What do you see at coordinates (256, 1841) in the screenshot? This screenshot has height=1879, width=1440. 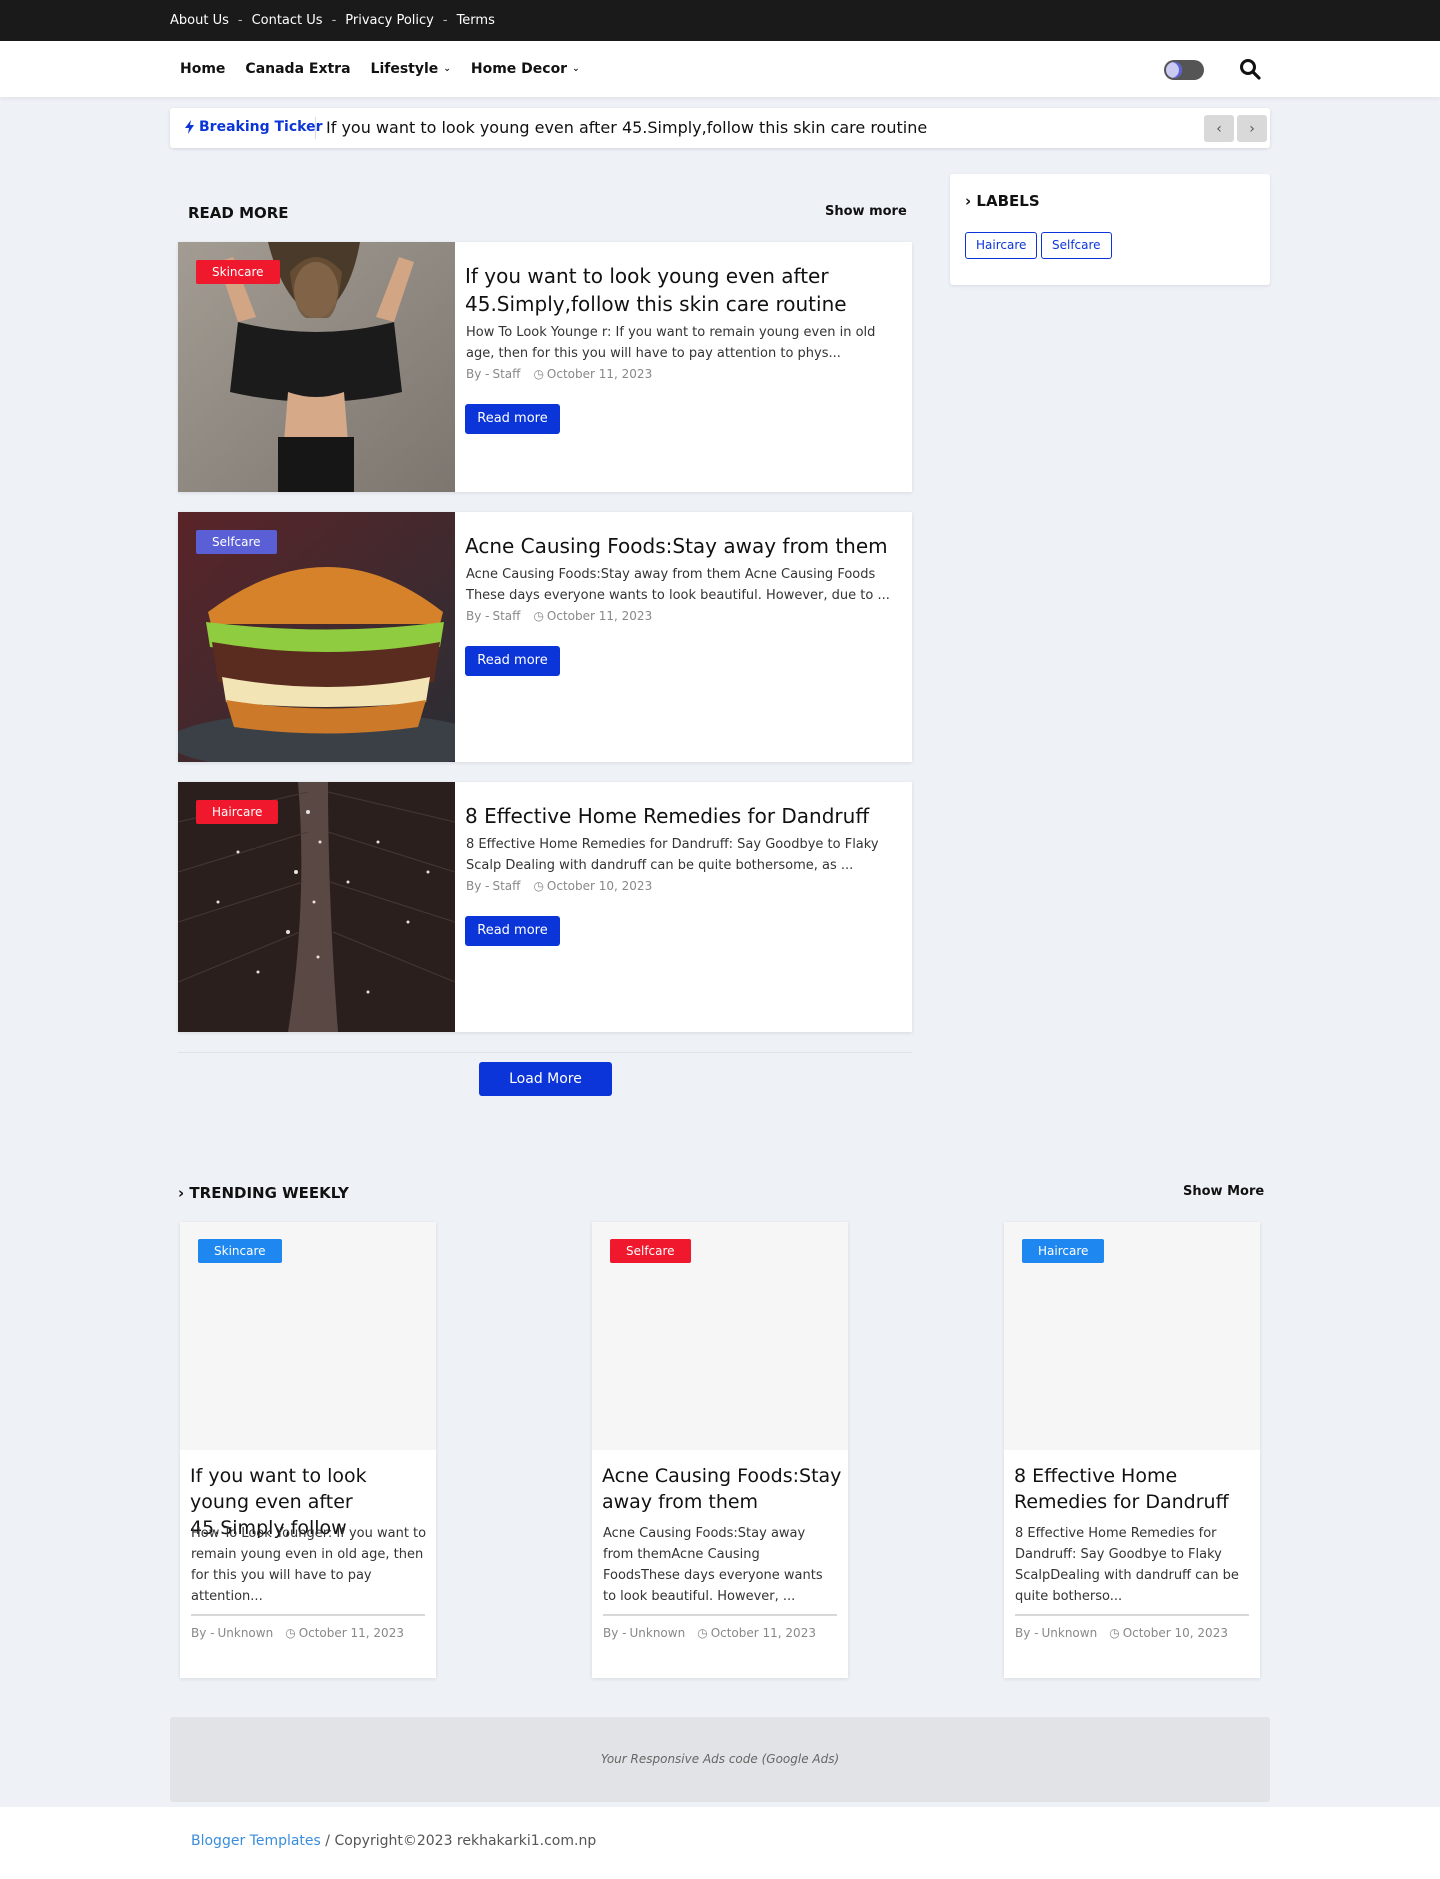 I see `footer-blogger-templates-link: Blogger Templates` at bounding box center [256, 1841].